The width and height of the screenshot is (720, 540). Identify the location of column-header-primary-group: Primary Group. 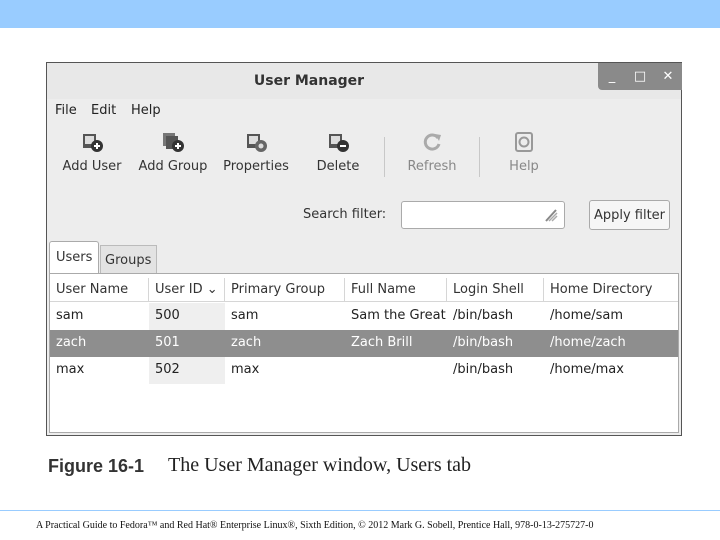
(285, 290).